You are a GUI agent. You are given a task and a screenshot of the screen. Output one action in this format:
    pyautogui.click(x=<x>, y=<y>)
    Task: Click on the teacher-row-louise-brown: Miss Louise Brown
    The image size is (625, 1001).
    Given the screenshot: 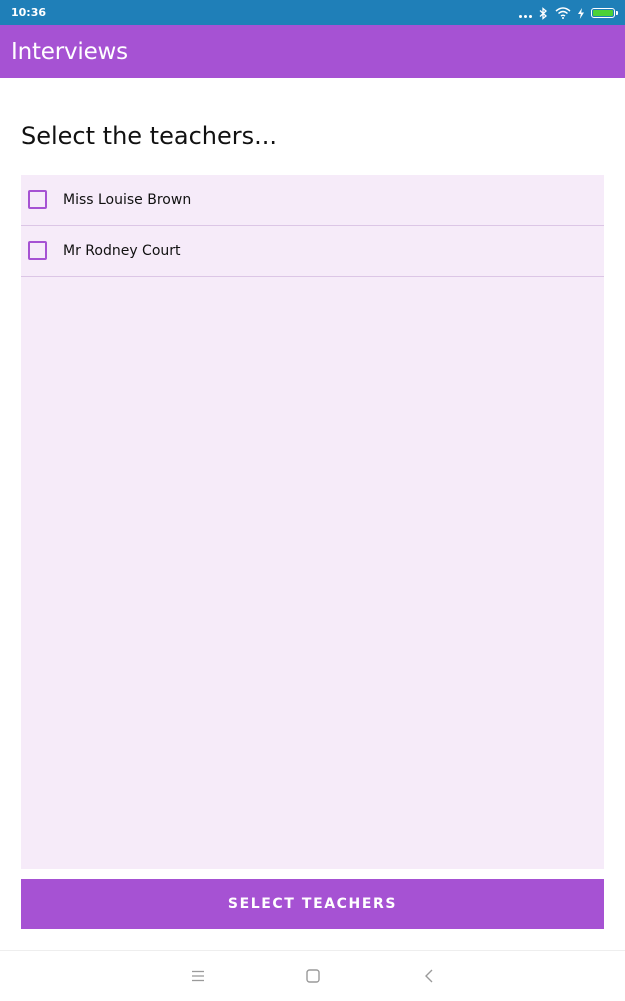 What is the action you would take?
    pyautogui.click(x=312, y=200)
    